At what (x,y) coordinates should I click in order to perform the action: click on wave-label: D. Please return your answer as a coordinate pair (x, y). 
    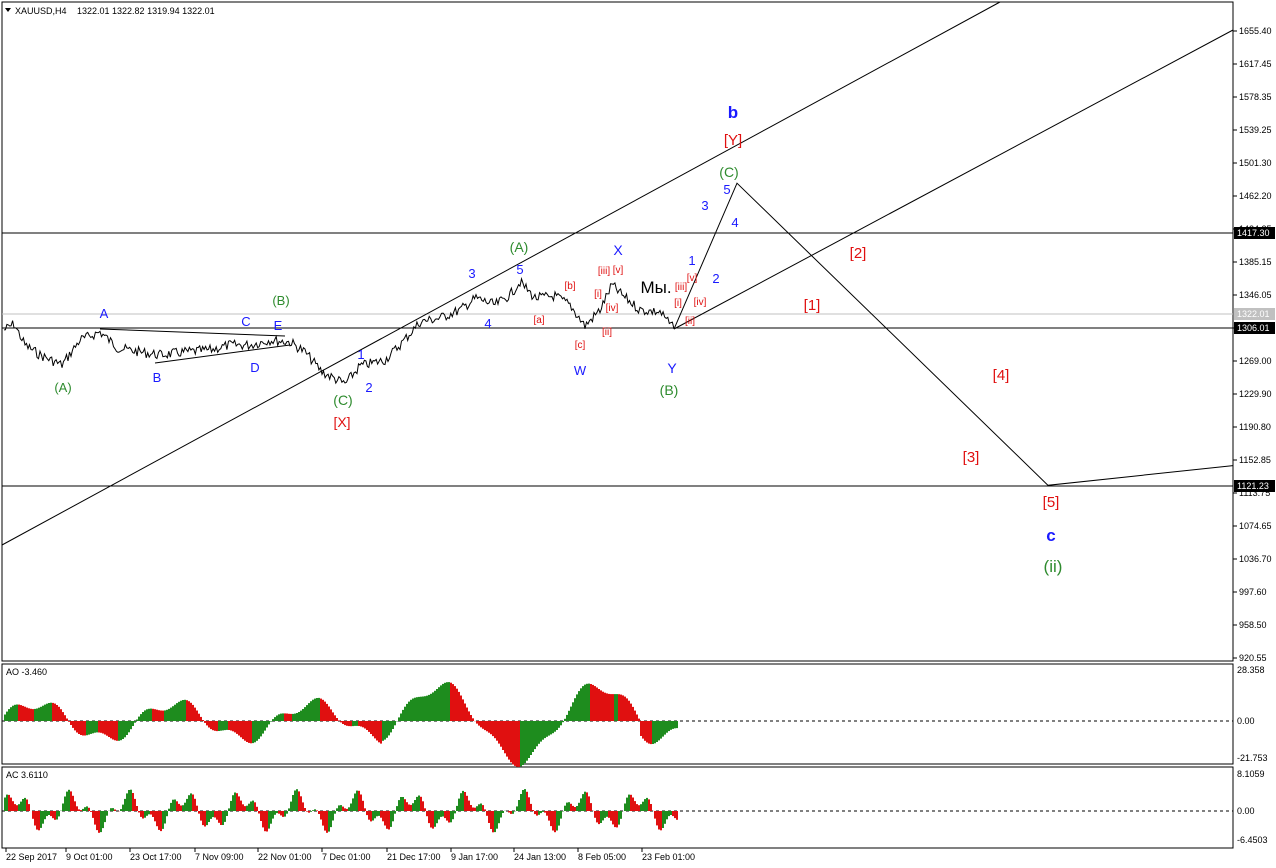
    Looking at the image, I should click on (254, 367).